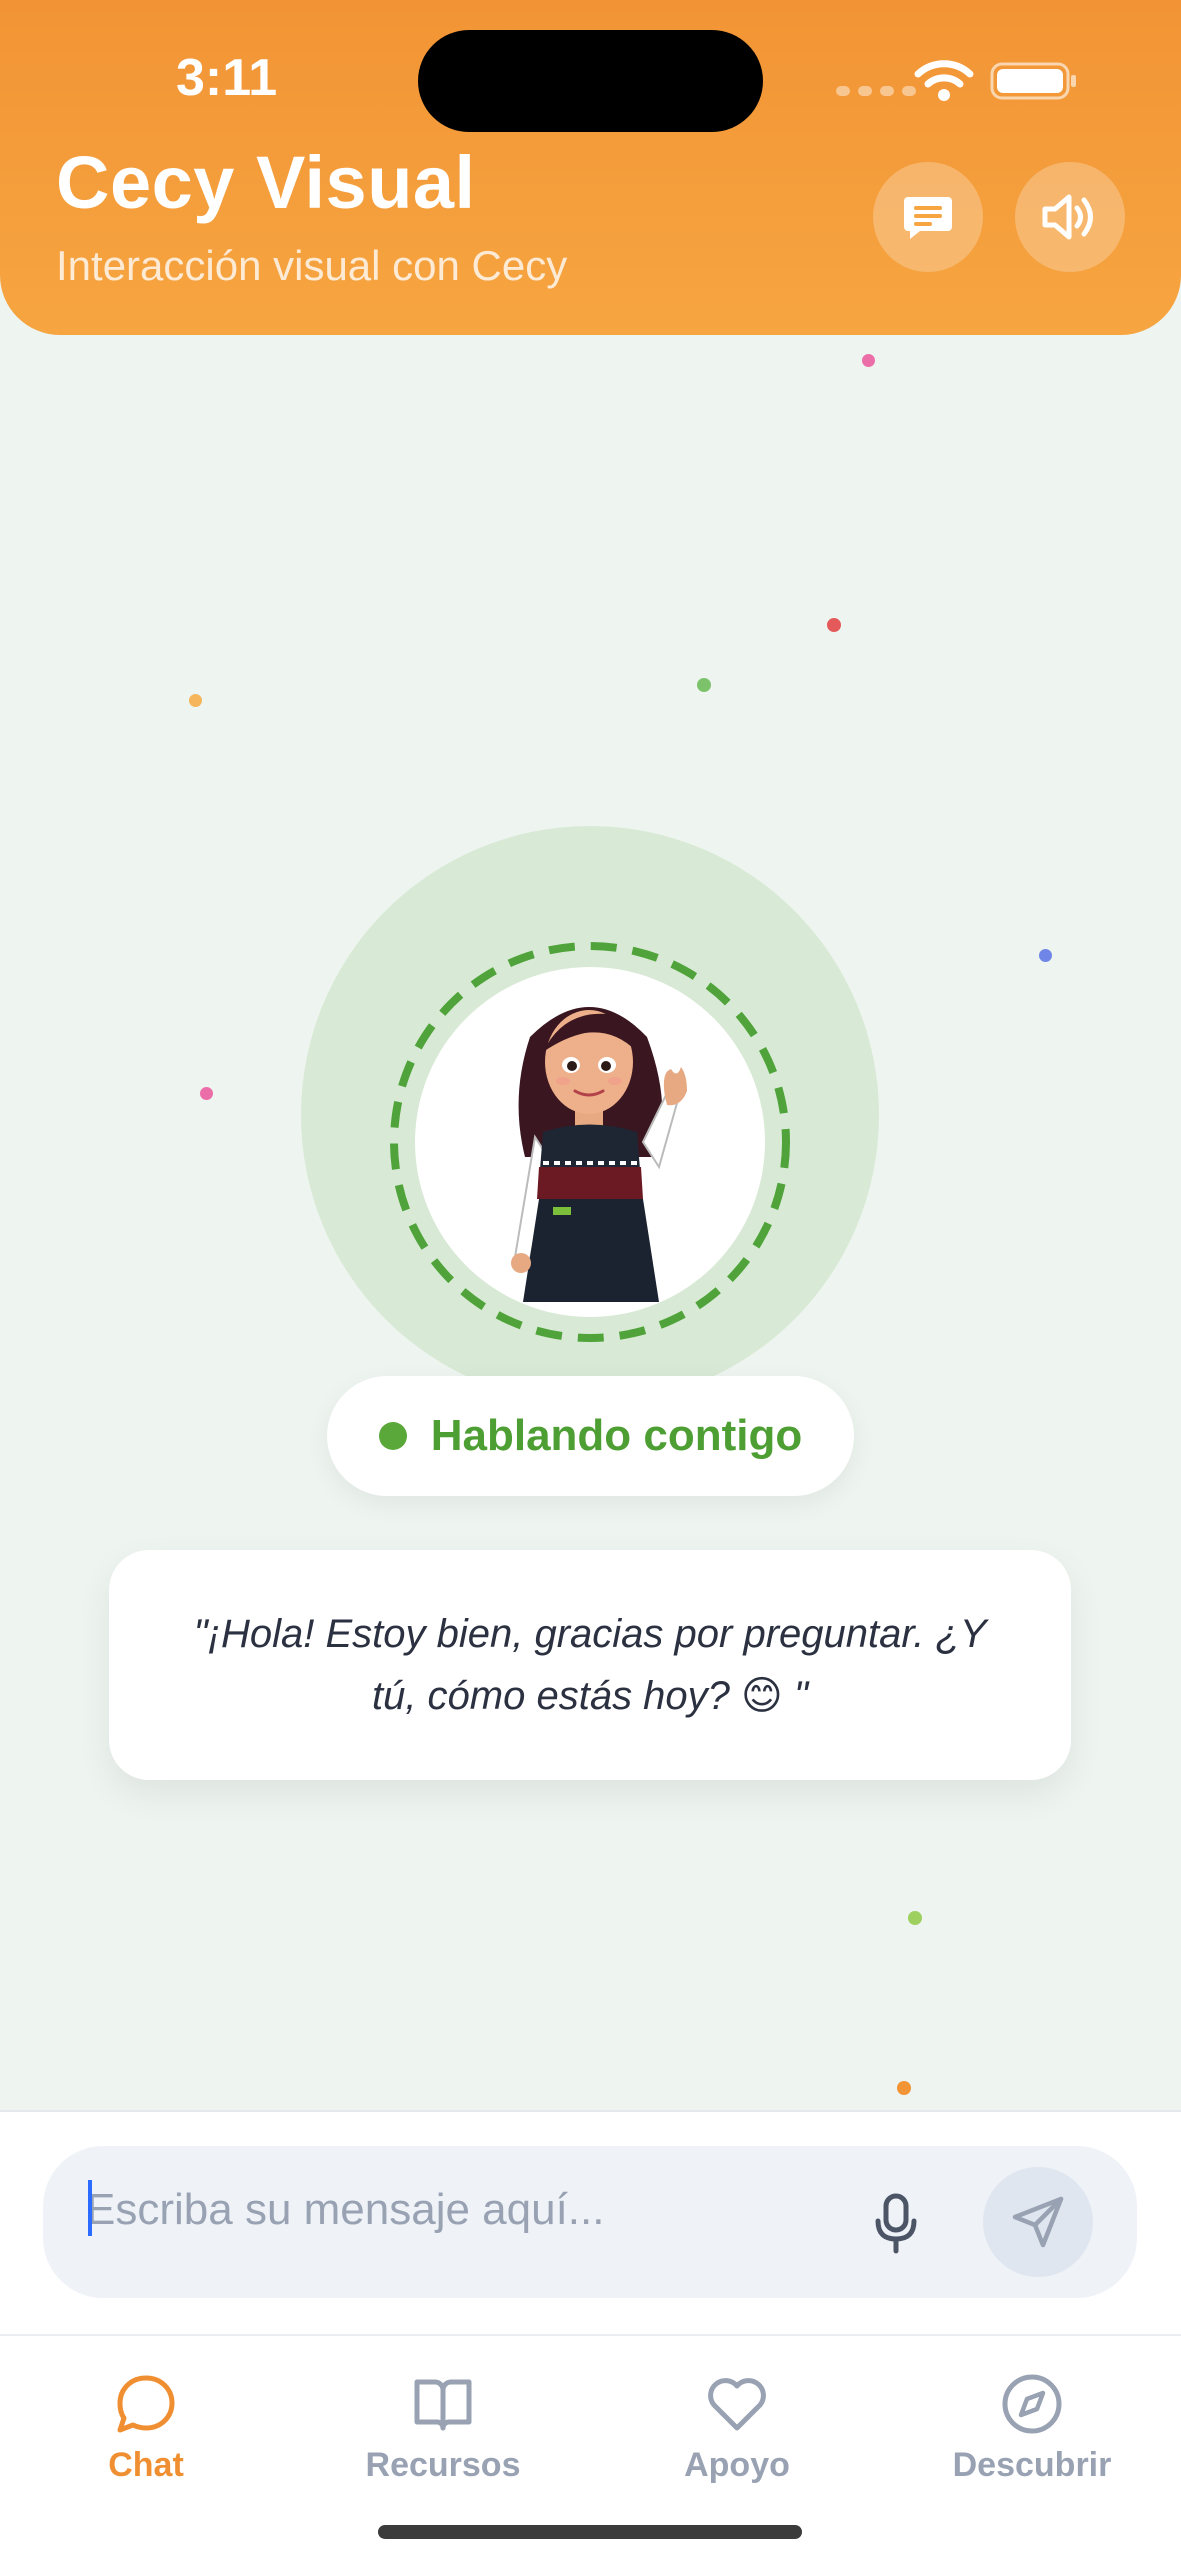 The height and width of the screenshot is (2560, 1181). I want to click on microphone-button, so click(896, 2224).